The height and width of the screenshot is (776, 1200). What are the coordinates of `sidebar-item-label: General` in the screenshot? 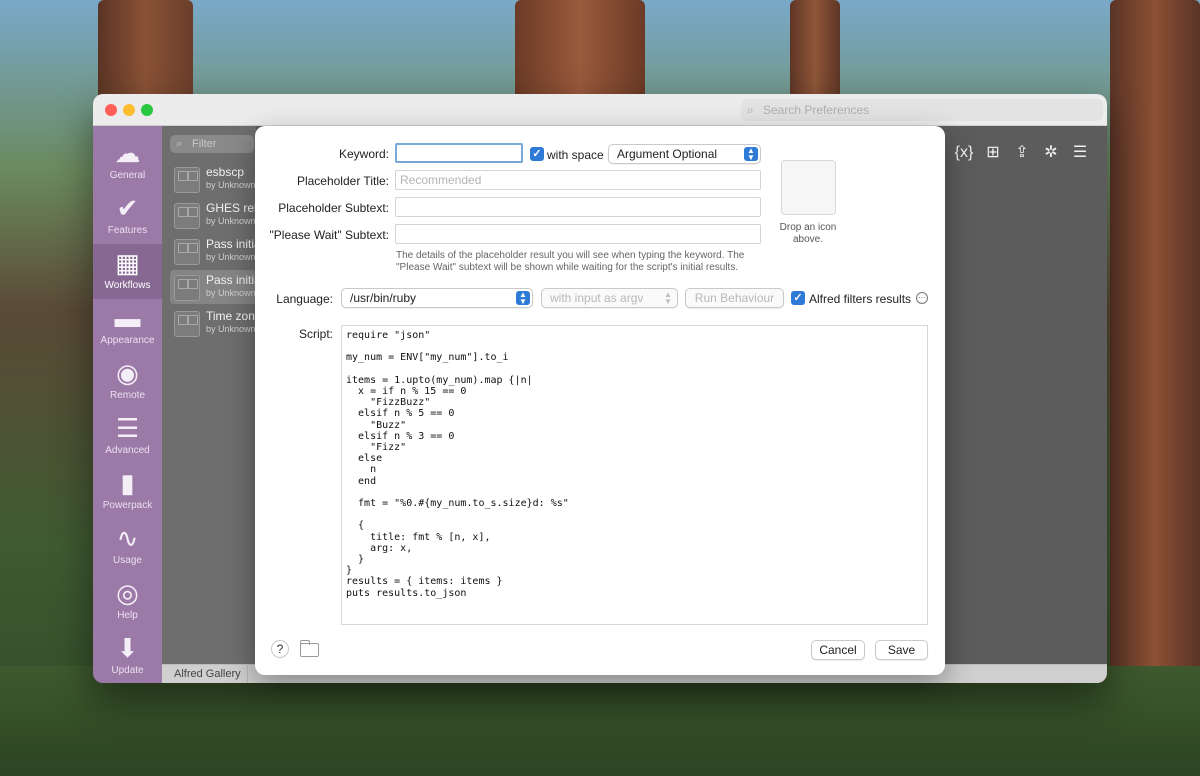 It's located at (127, 175).